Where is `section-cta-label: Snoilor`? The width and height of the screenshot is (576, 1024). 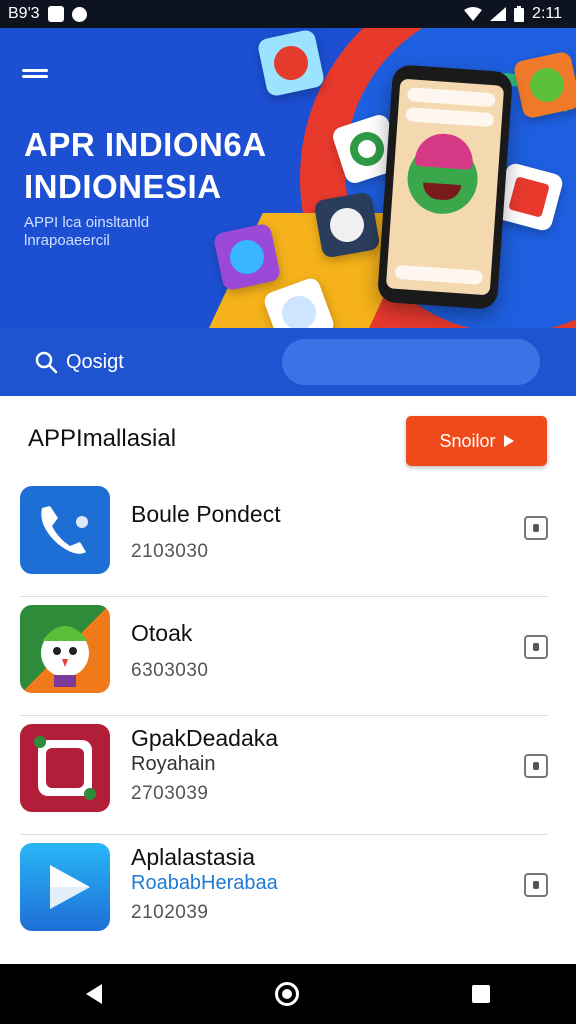
section-cta-label: Snoilor is located at coordinates (467, 440).